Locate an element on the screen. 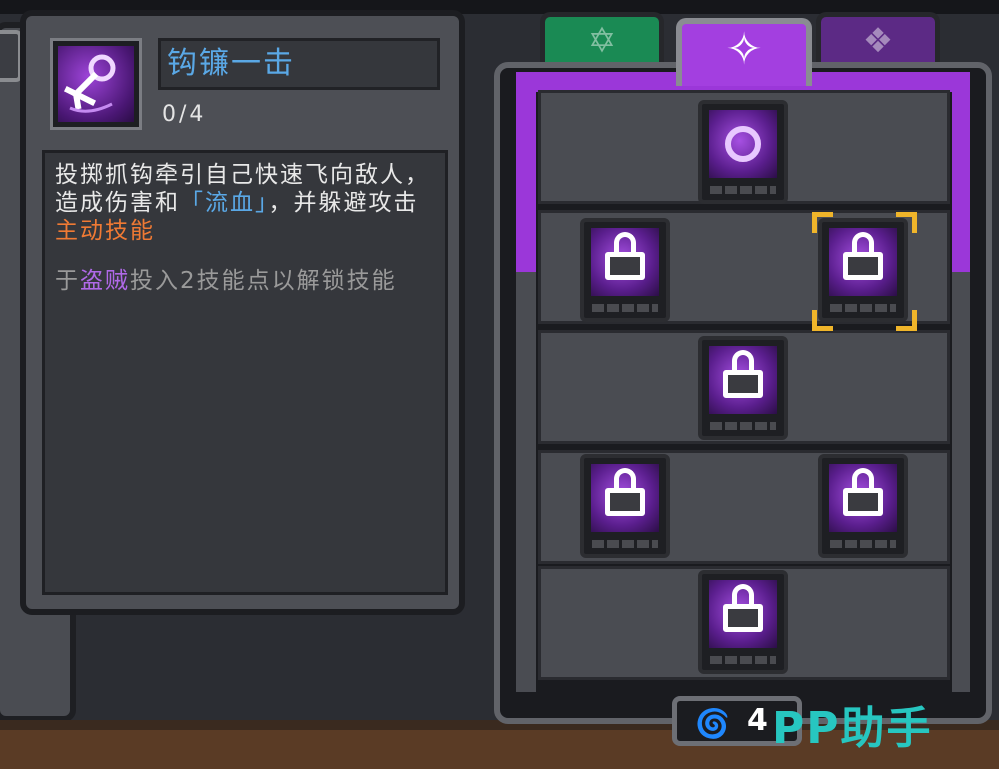  requirement-suffix: 投入2技能点以解锁技能 is located at coordinates (263, 281).